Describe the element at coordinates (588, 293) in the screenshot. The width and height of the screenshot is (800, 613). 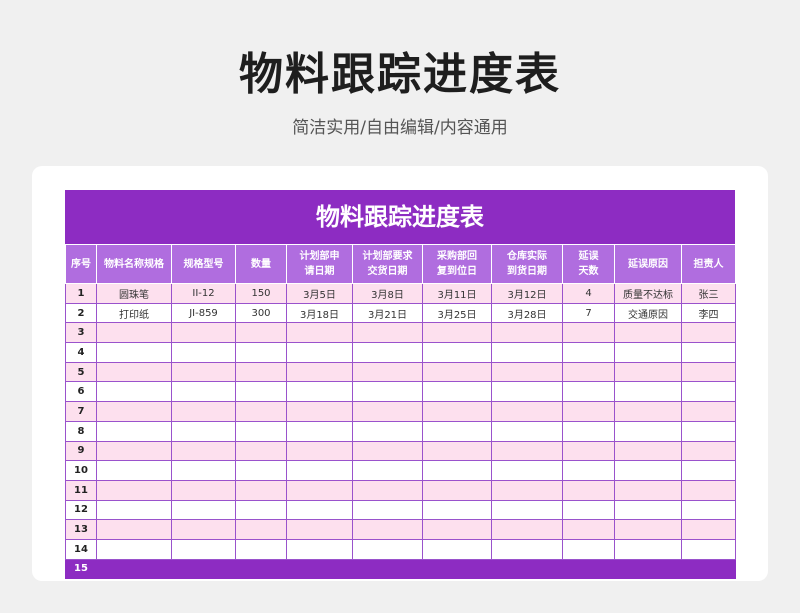
I see `table-cell: 4` at that location.